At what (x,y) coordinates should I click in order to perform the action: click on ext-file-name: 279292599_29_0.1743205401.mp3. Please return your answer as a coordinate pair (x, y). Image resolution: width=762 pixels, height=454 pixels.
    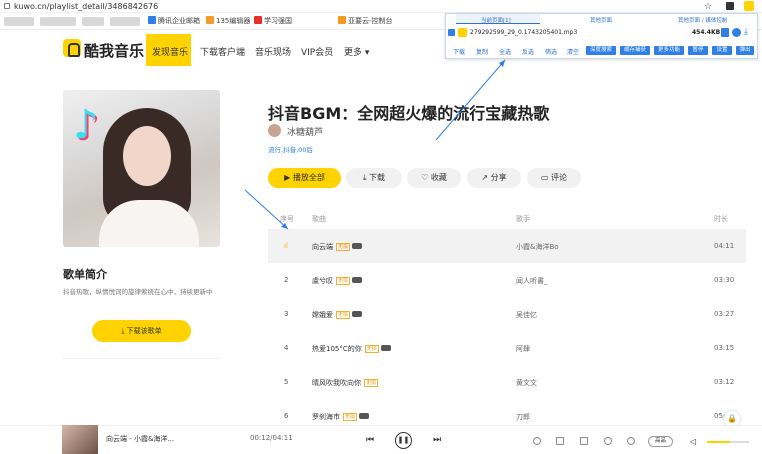
    Looking at the image, I should click on (523, 32).